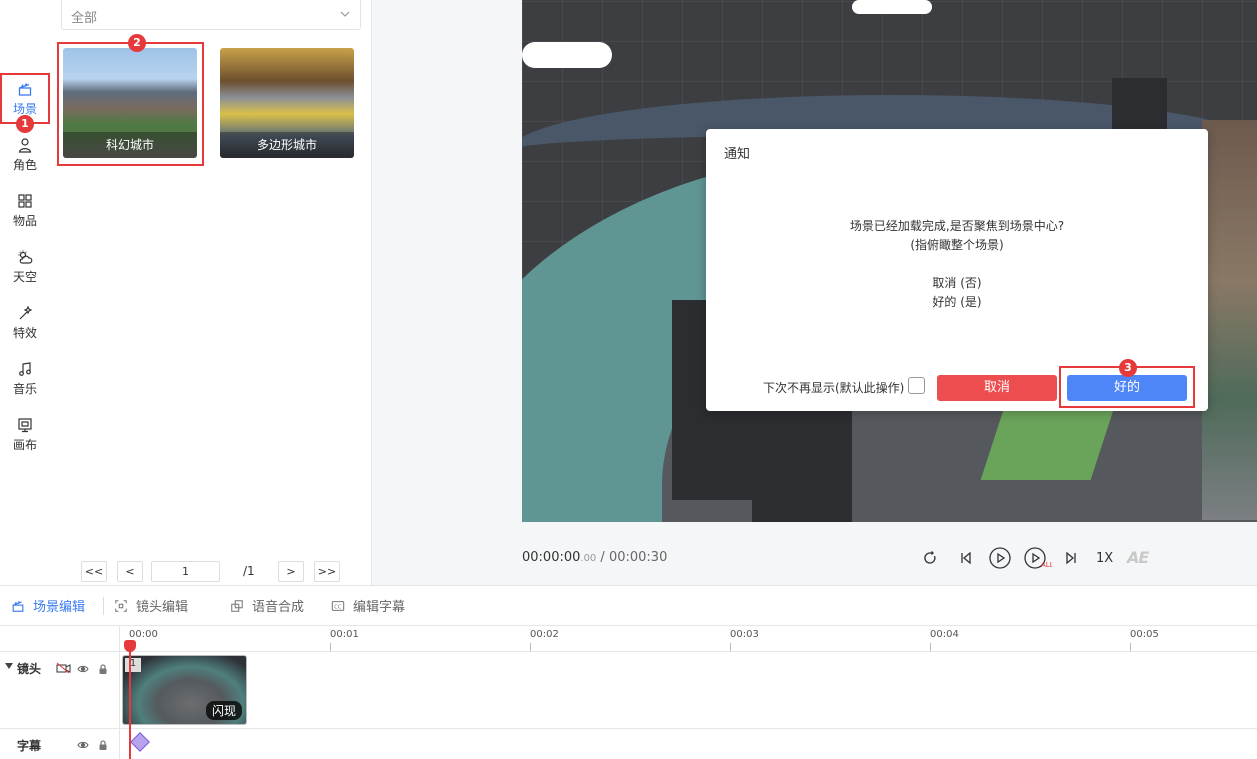  I want to click on skip-forward-icon, so click(1071, 558).